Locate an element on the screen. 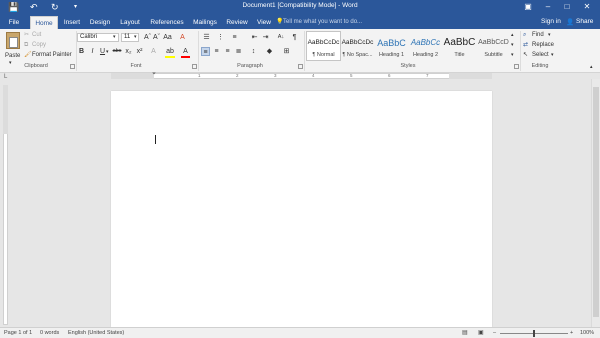 The width and height of the screenshot is (600, 338). line-spacing-icon: ↕ is located at coordinates (253, 51).